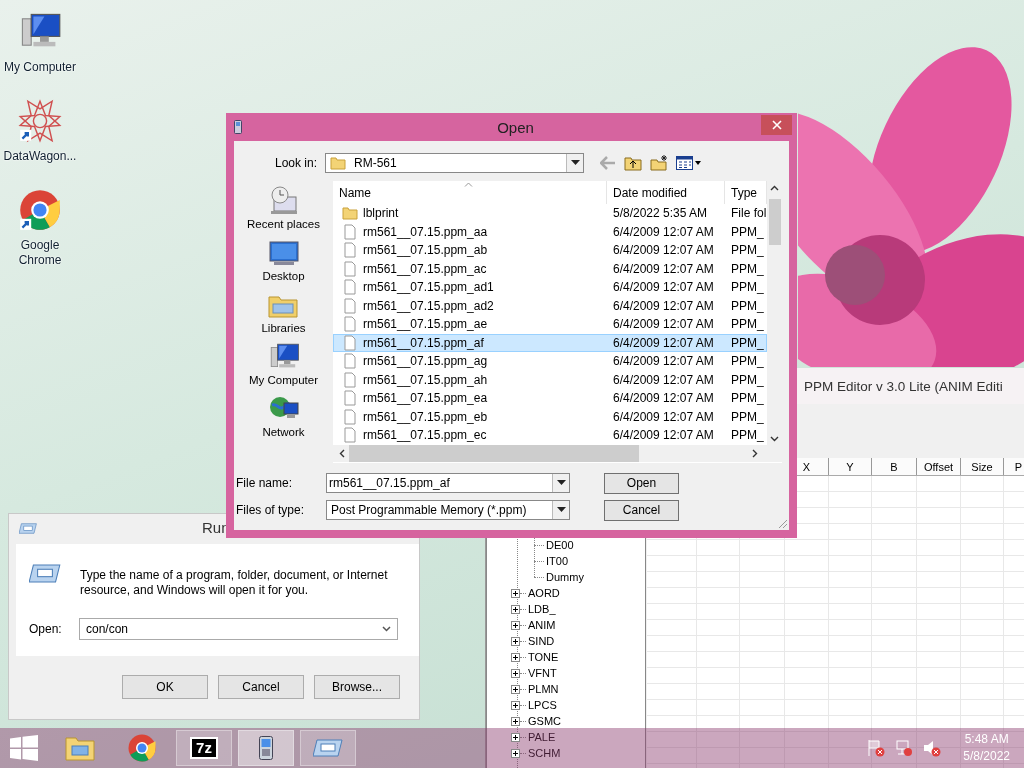 This screenshot has width=1024, height=768. What do you see at coordinates (542, 657) in the screenshot?
I see `tree-item: TONE` at bounding box center [542, 657].